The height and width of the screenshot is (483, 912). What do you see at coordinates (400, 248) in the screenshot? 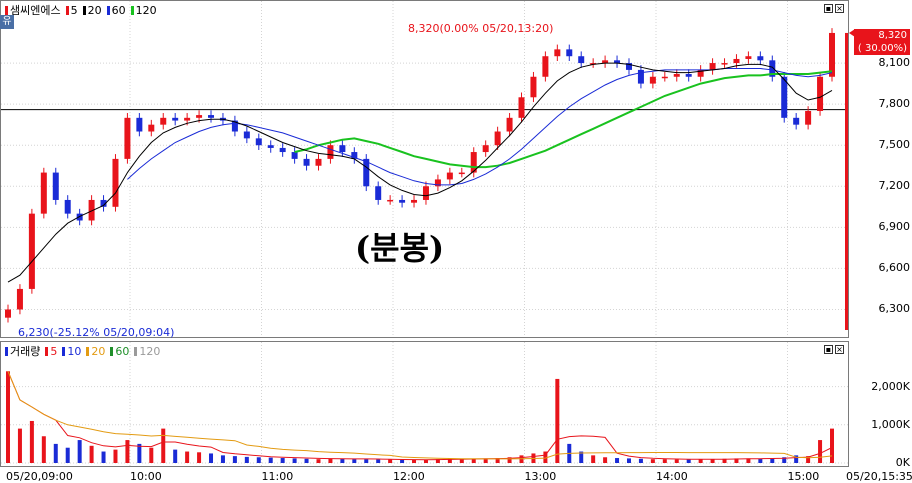
I see `watermark-label: (분봉)` at bounding box center [400, 248].